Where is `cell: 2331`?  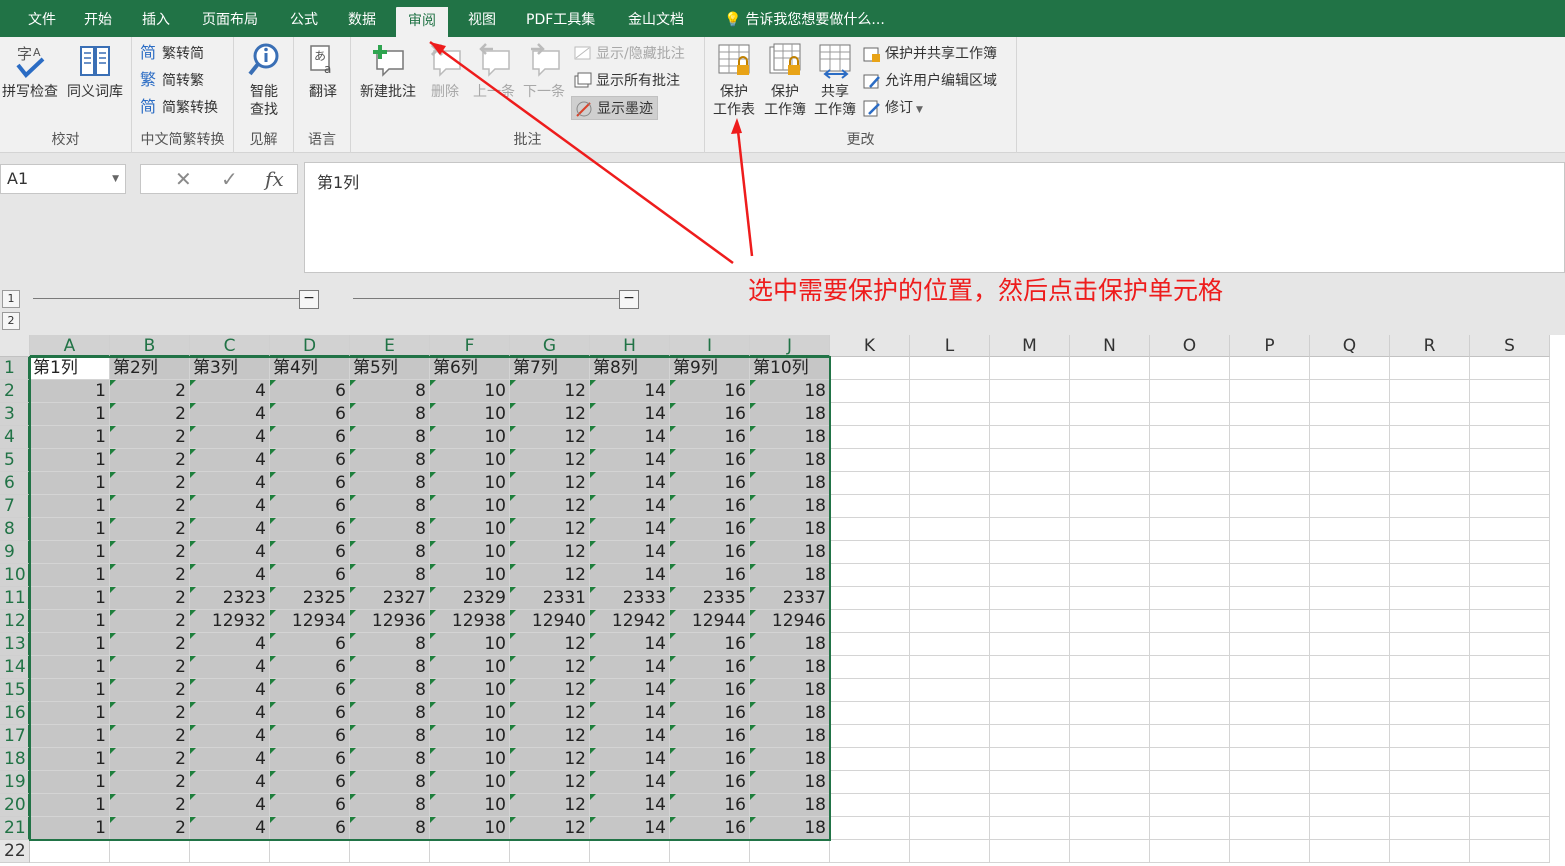
cell: 2331 is located at coordinates (550, 598).